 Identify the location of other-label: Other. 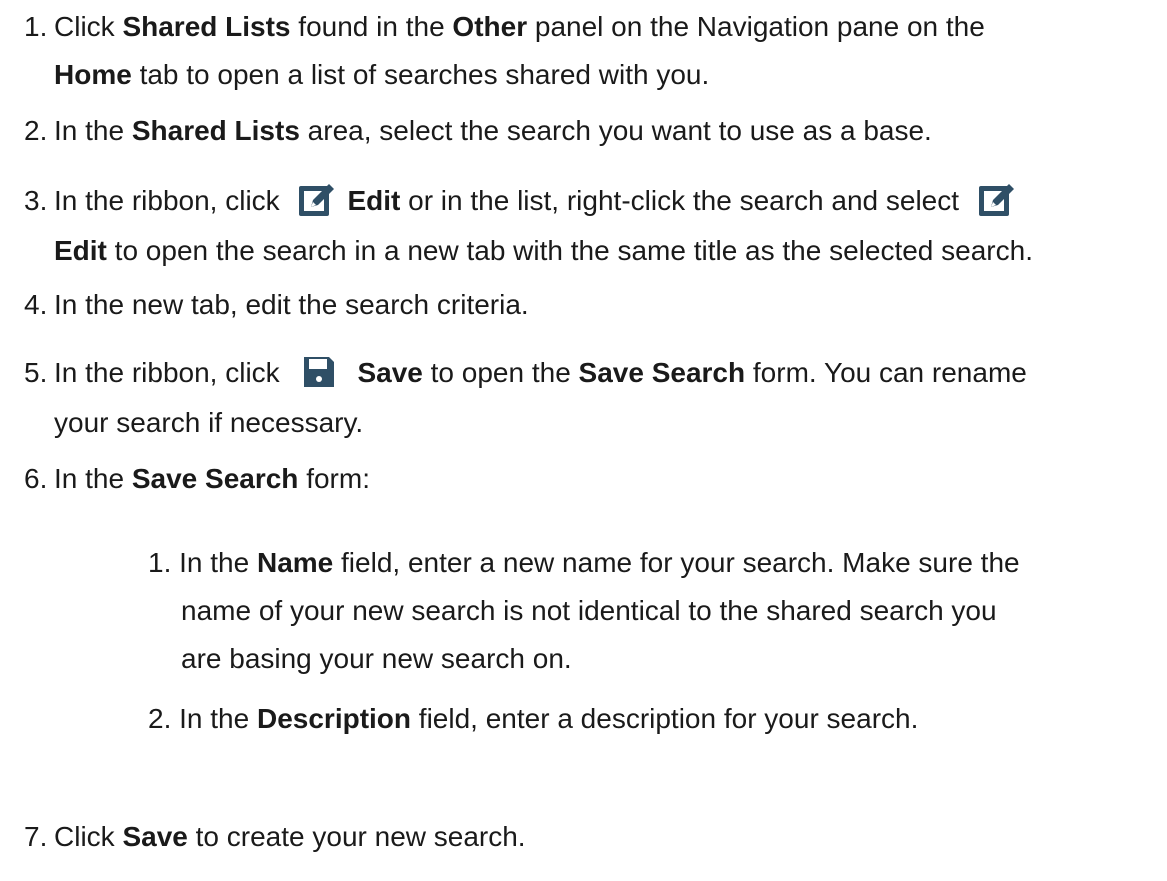
(490, 26).